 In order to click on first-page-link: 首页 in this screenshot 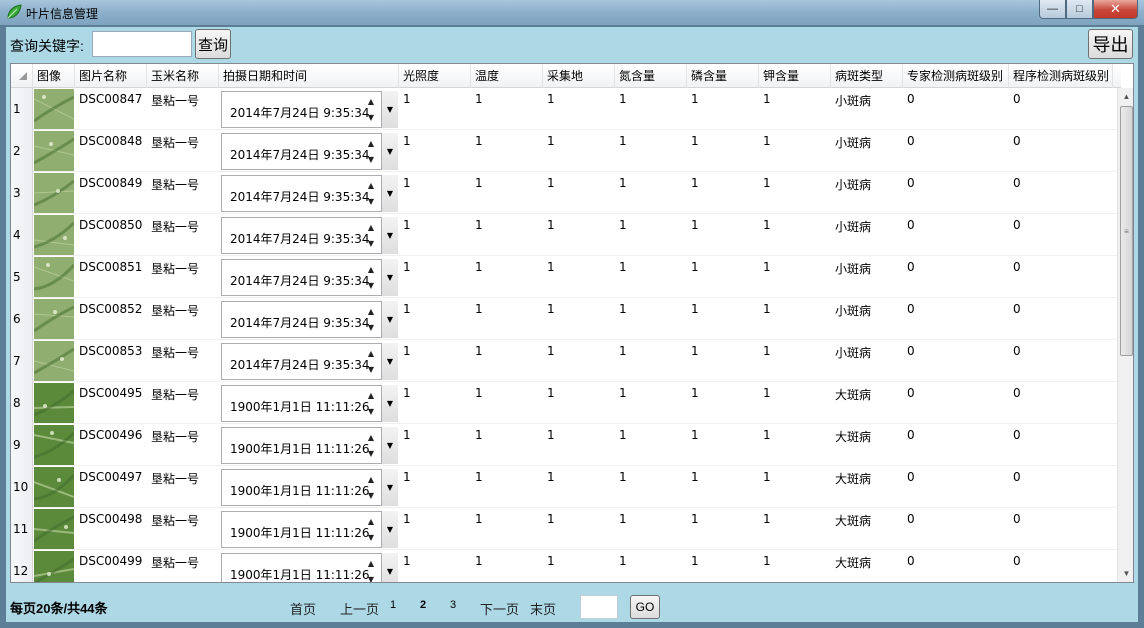, I will do `click(303, 608)`.